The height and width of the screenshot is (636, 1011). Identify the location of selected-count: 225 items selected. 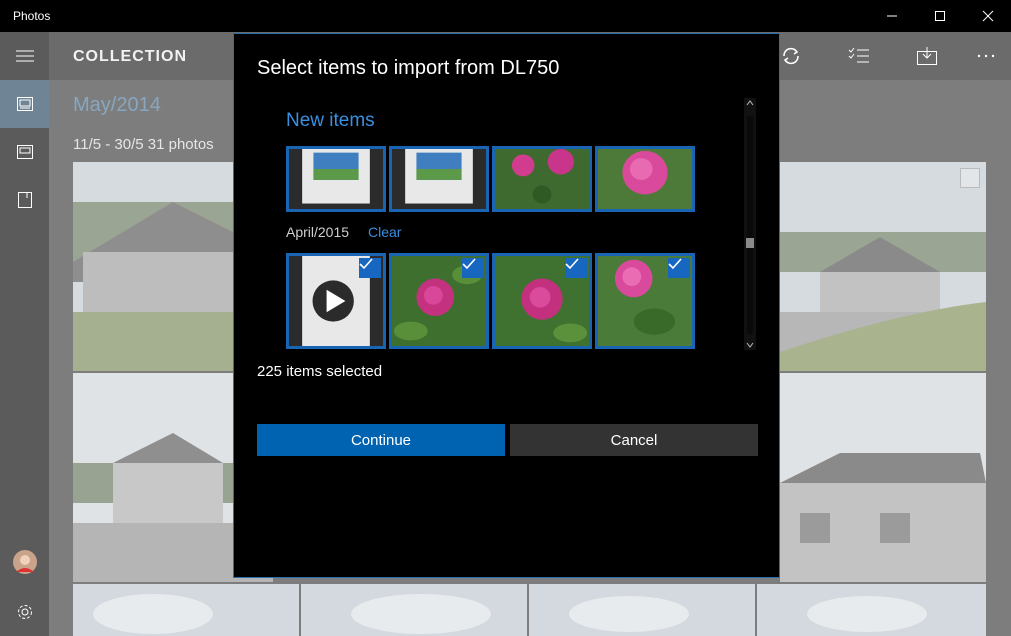
(320, 371).